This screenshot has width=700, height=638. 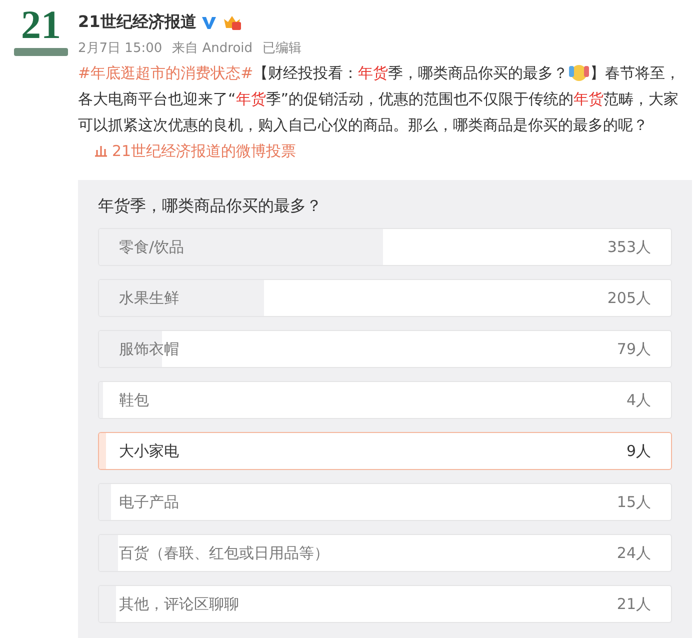 What do you see at coordinates (210, 206) in the screenshot?
I see `poll-question: 年货季，哪类商品你买的最多？` at bounding box center [210, 206].